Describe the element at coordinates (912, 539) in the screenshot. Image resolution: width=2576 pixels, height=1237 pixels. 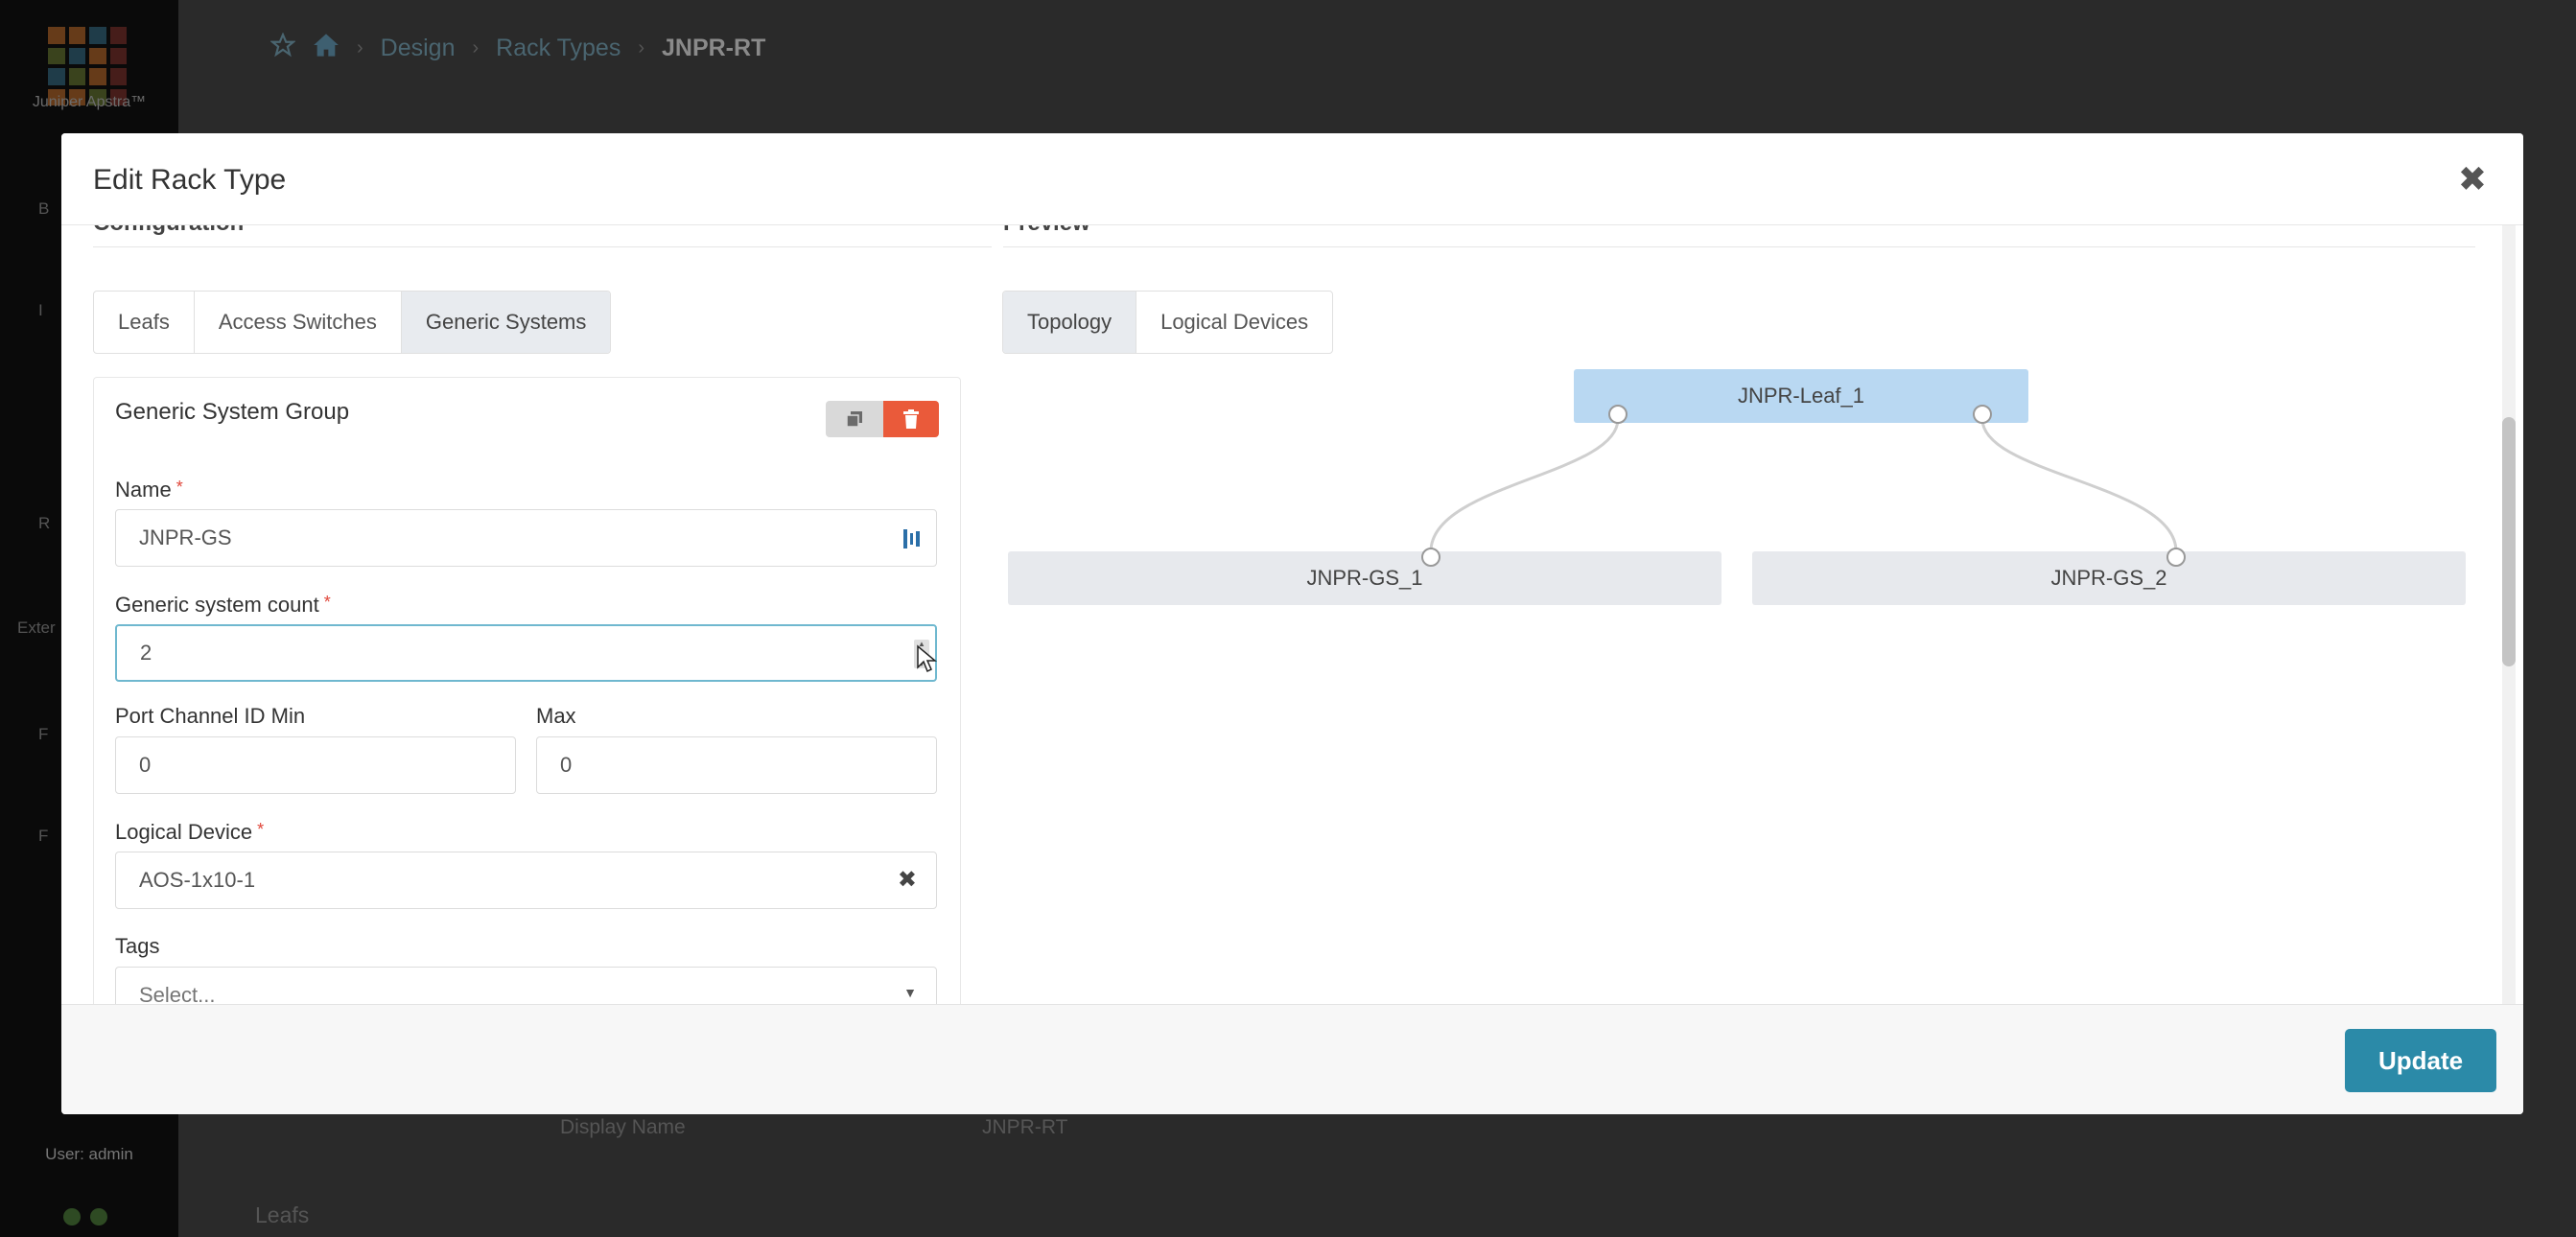
I see `password-manager-icon` at that location.